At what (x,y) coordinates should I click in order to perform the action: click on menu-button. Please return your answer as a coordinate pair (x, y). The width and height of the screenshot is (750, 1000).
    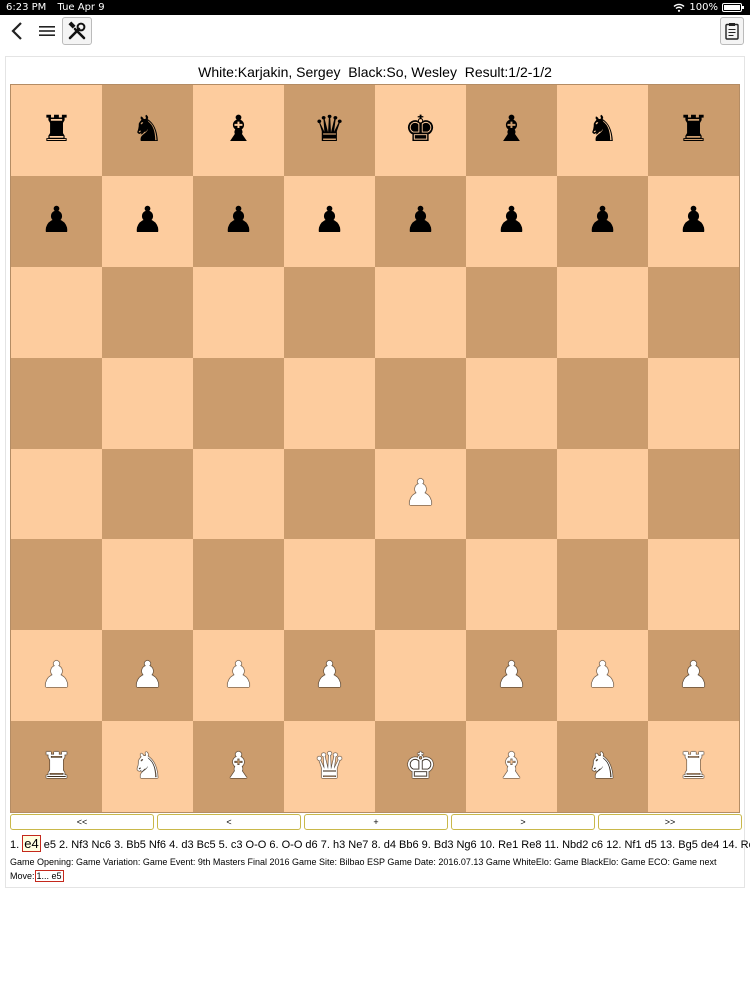
    Looking at the image, I should click on (47, 31).